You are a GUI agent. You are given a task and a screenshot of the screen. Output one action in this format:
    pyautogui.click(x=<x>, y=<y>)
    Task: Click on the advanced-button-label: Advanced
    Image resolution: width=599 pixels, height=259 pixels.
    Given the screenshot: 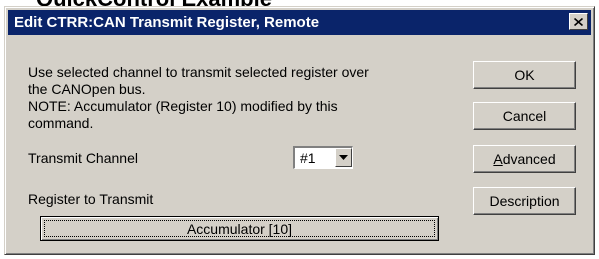 What is the action you would take?
    pyautogui.click(x=524, y=159)
    